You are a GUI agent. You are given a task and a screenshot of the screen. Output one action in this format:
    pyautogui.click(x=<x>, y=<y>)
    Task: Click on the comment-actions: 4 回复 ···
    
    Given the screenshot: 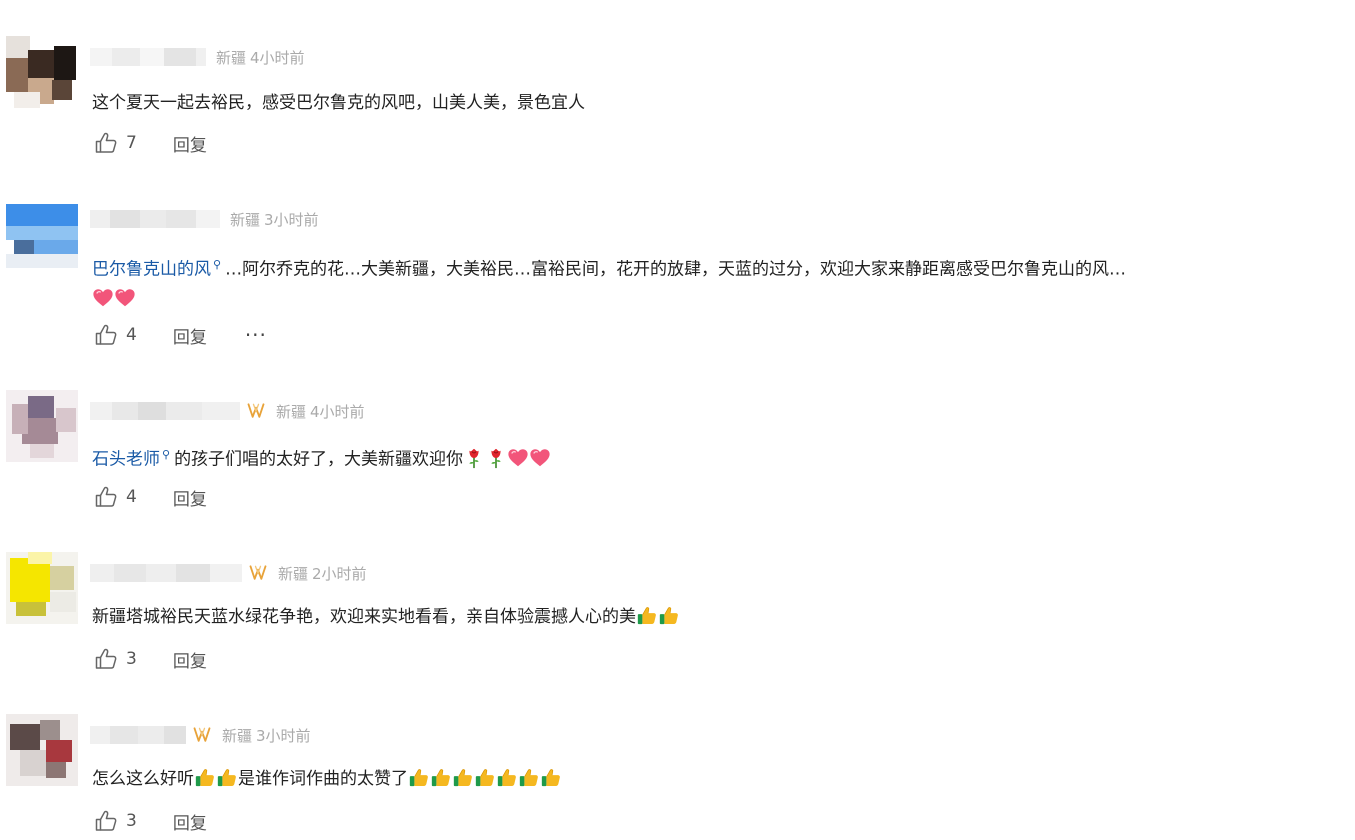 What is the action you would take?
    pyautogui.click(x=180, y=335)
    